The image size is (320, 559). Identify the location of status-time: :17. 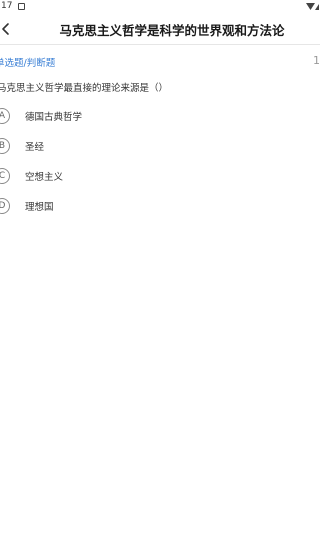
(6, 6).